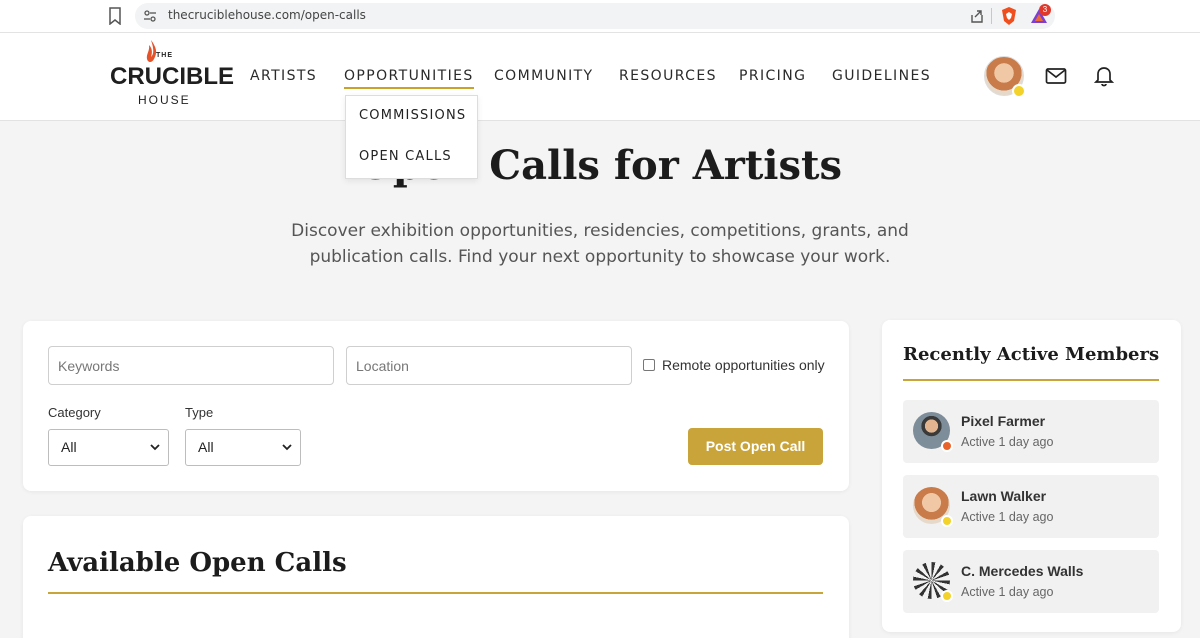  Describe the element at coordinates (1031, 431) in the screenshot. I see `member-item: Pixel Farmer Active 1 day ago` at that location.